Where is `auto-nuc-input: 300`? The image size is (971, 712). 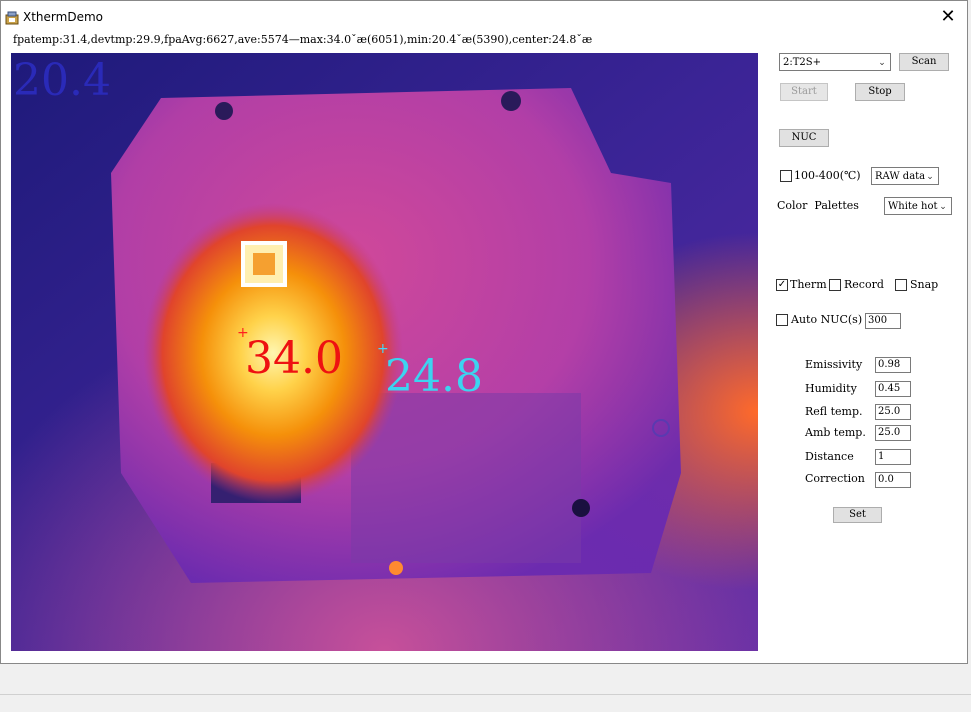 auto-nuc-input: 300 is located at coordinates (883, 321).